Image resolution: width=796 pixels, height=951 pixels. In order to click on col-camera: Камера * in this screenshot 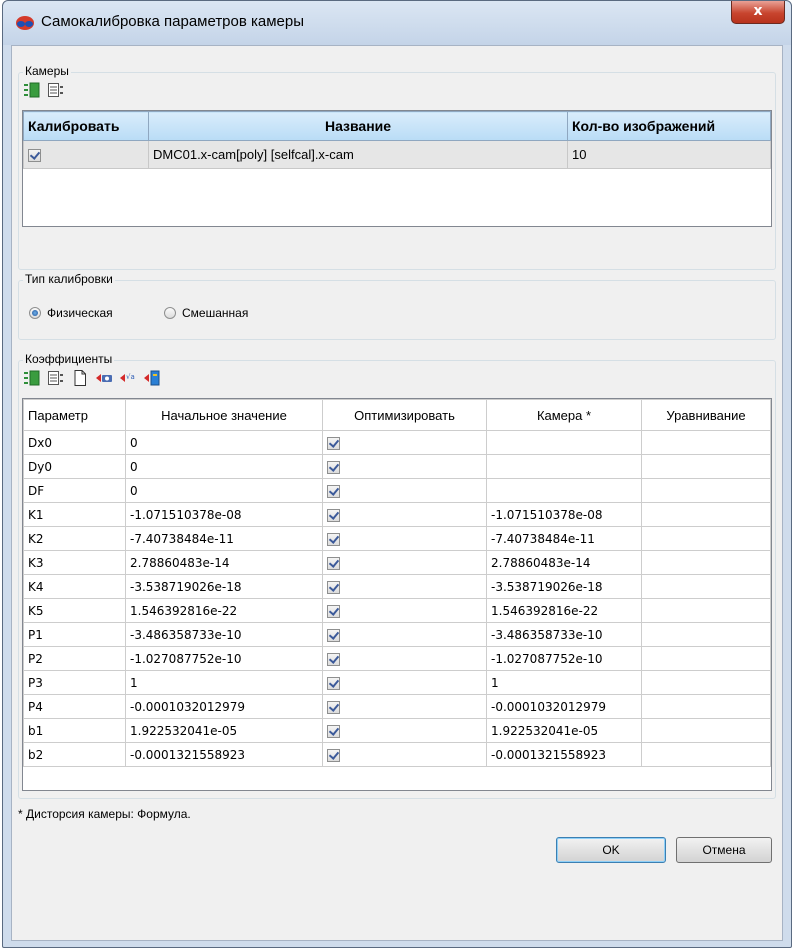, I will do `click(564, 415)`.